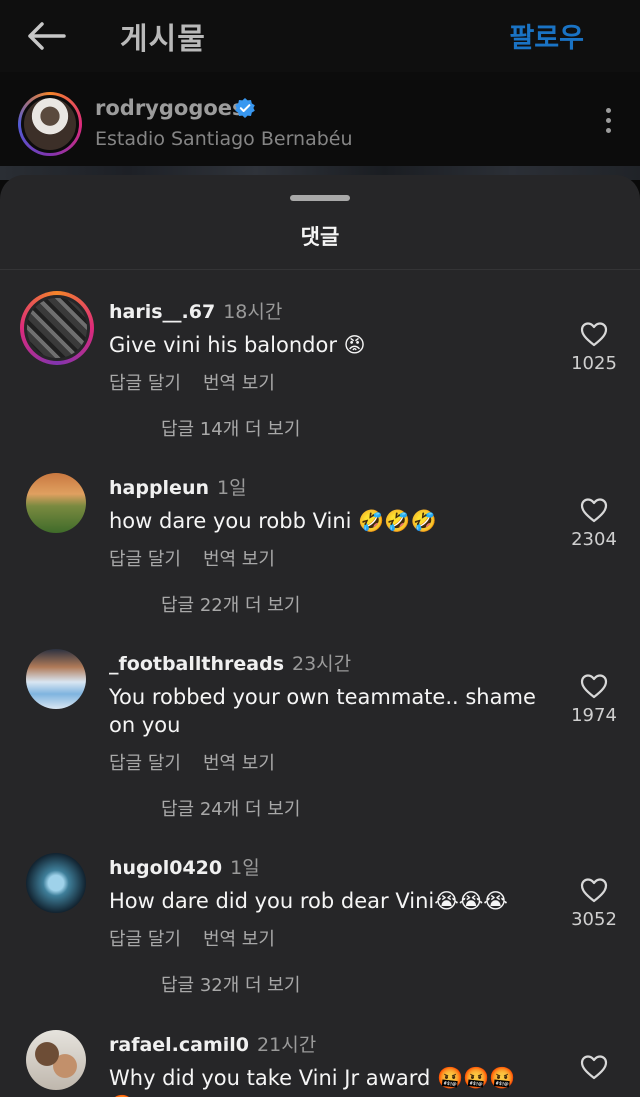 The height and width of the screenshot is (1097, 640). I want to click on view-replies-button: 답글 32개 더 보기, so click(230, 984).